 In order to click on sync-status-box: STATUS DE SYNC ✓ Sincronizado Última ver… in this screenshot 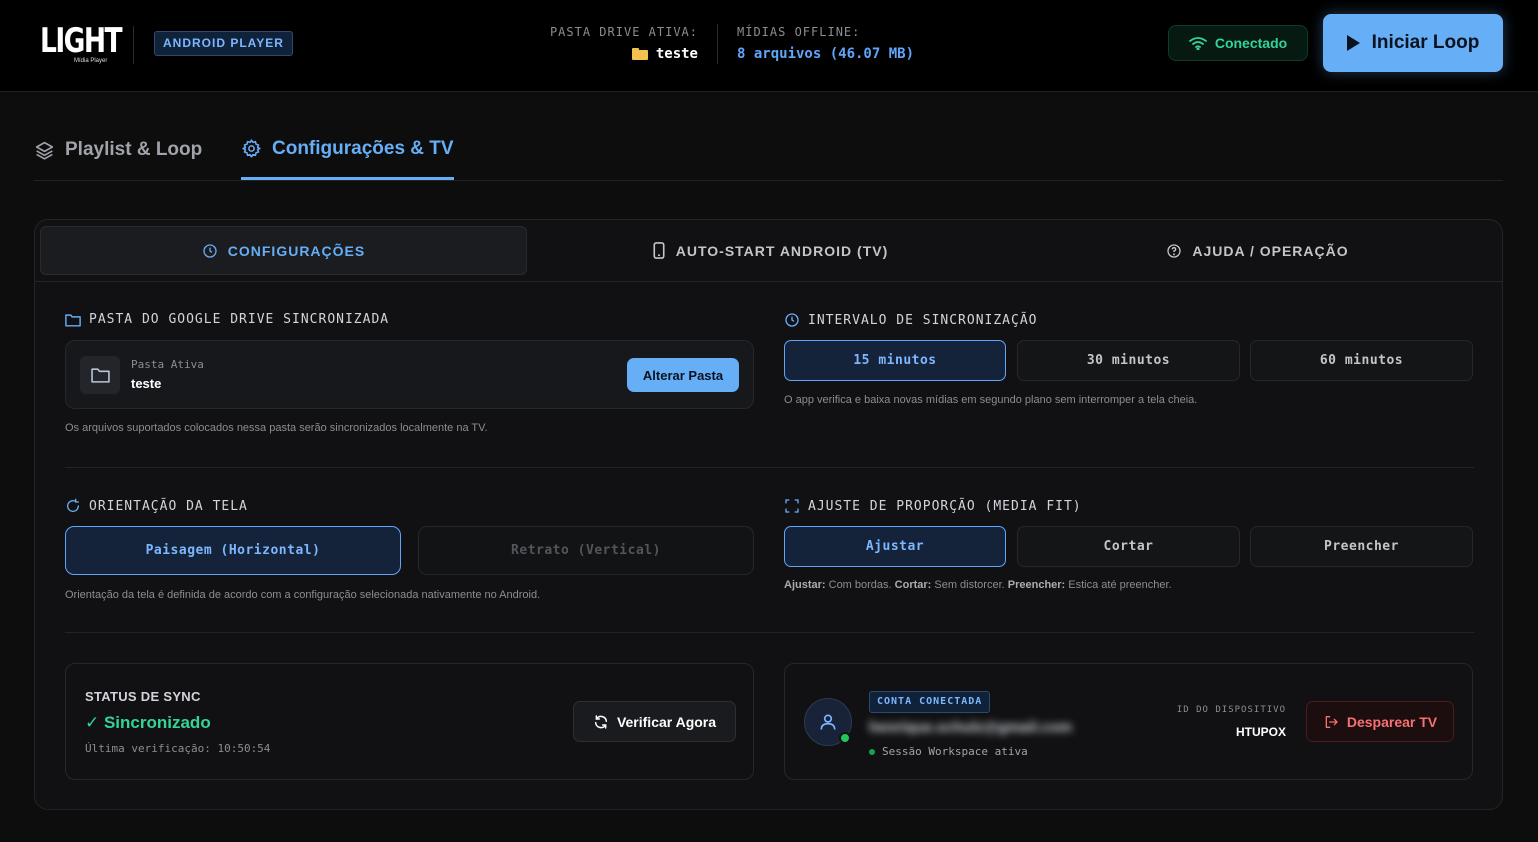, I will do `click(409, 721)`.